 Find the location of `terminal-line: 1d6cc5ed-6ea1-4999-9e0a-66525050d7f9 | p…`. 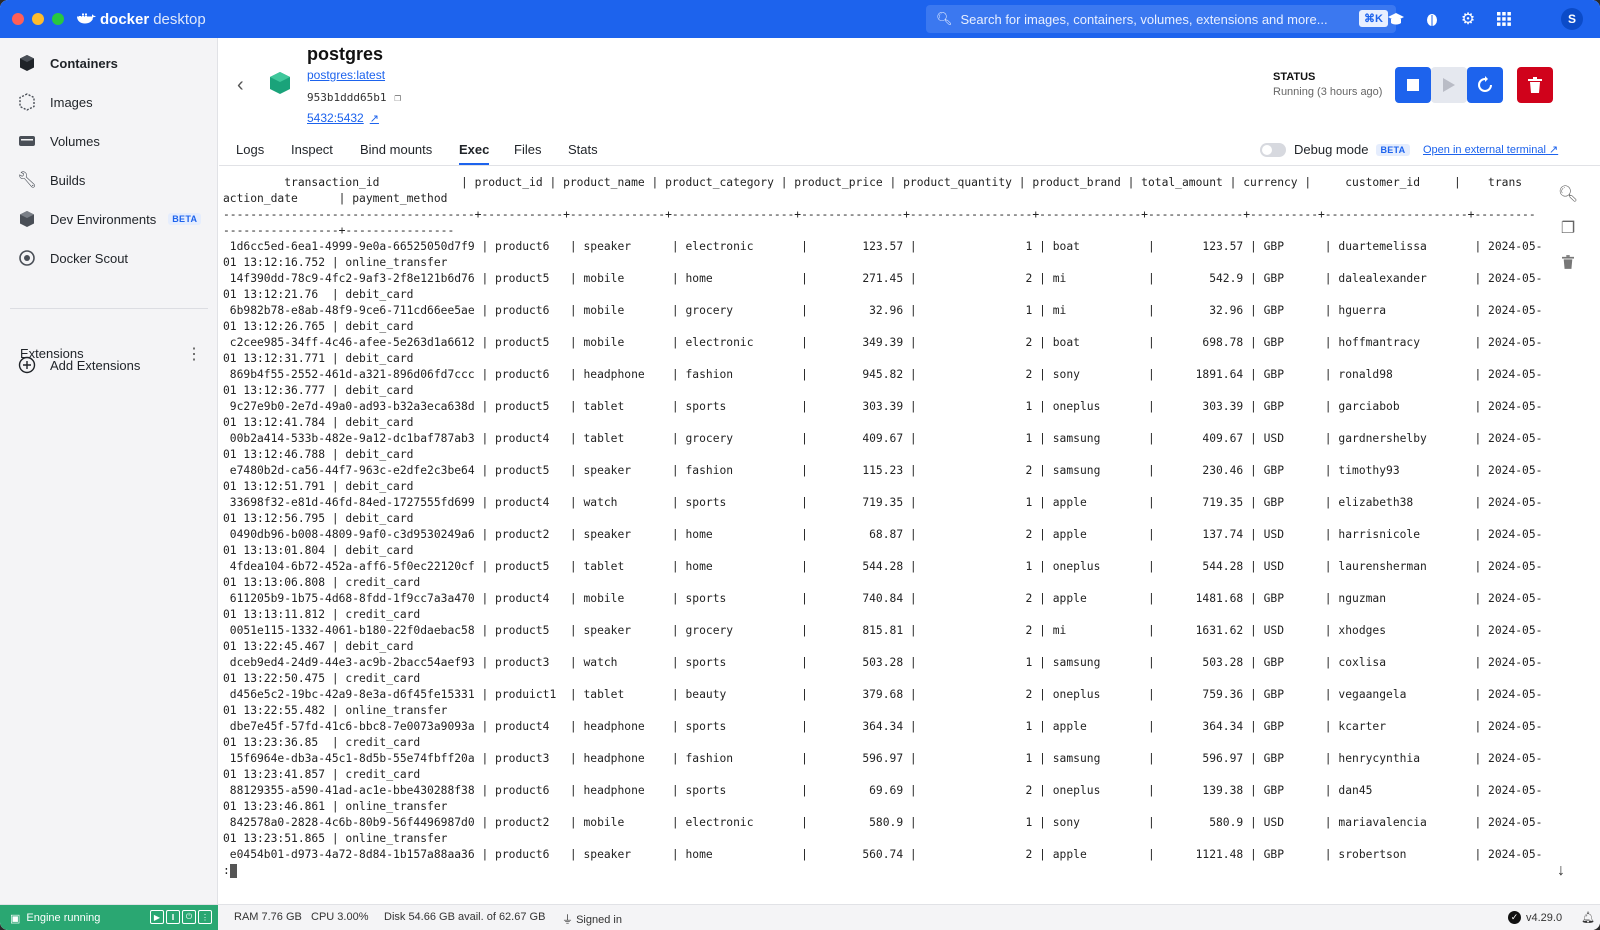

terminal-line: 1d6cc5ed-6ea1-4999-9e0a-66525050d7f9 | p… is located at coordinates (883, 246).